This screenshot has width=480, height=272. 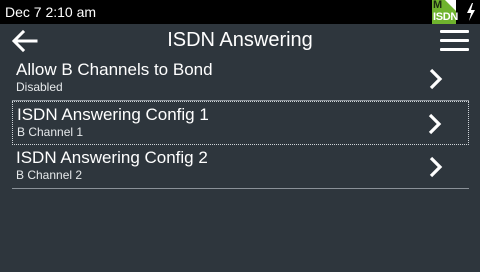 I want to click on hamburger-menu-icon, so click(x=454, y=41).